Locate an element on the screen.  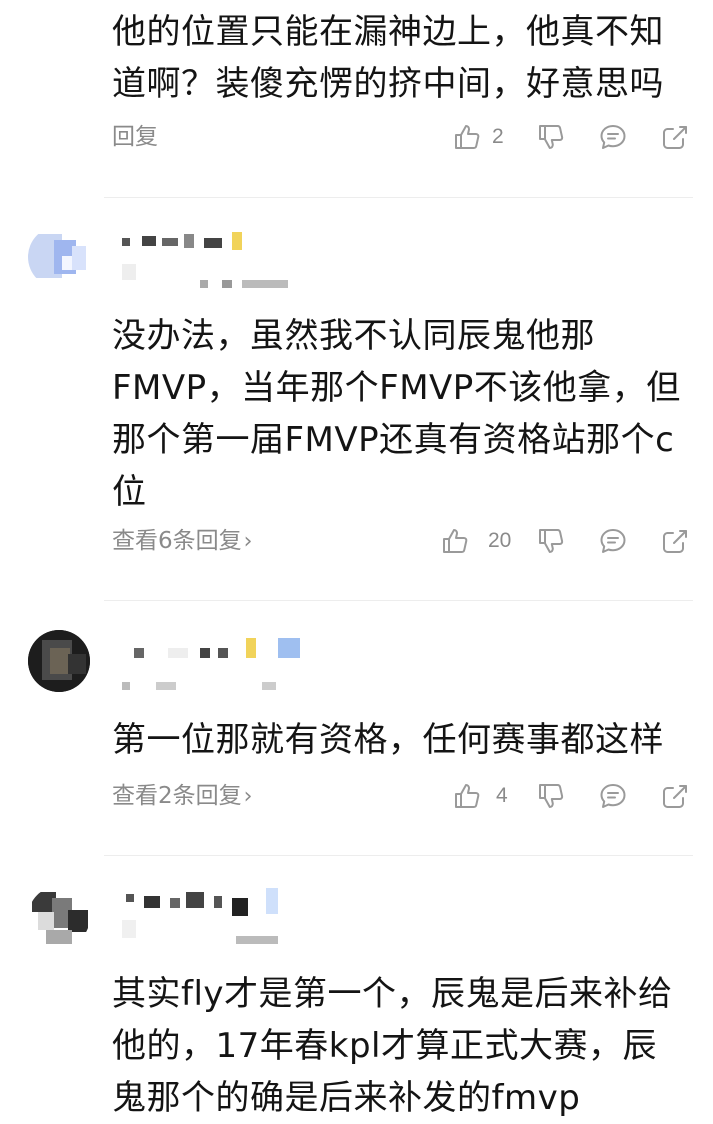
comment-actions: 回复 2 is located at coordinates (402, 138).